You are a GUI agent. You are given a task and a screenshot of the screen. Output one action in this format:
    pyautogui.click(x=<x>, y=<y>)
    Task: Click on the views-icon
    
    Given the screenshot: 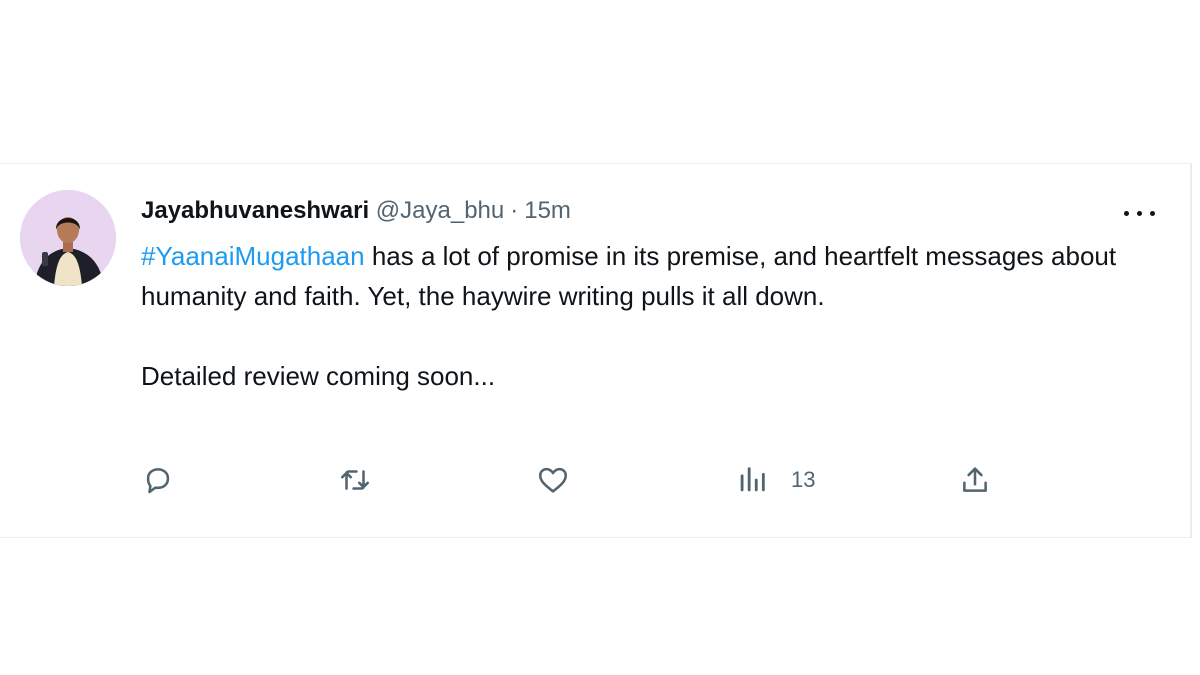 What is the action you would take?
    pyautogui.click(x=752, y=479)
    